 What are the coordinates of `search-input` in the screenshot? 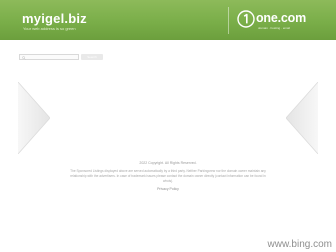 It's located at (49, 57).